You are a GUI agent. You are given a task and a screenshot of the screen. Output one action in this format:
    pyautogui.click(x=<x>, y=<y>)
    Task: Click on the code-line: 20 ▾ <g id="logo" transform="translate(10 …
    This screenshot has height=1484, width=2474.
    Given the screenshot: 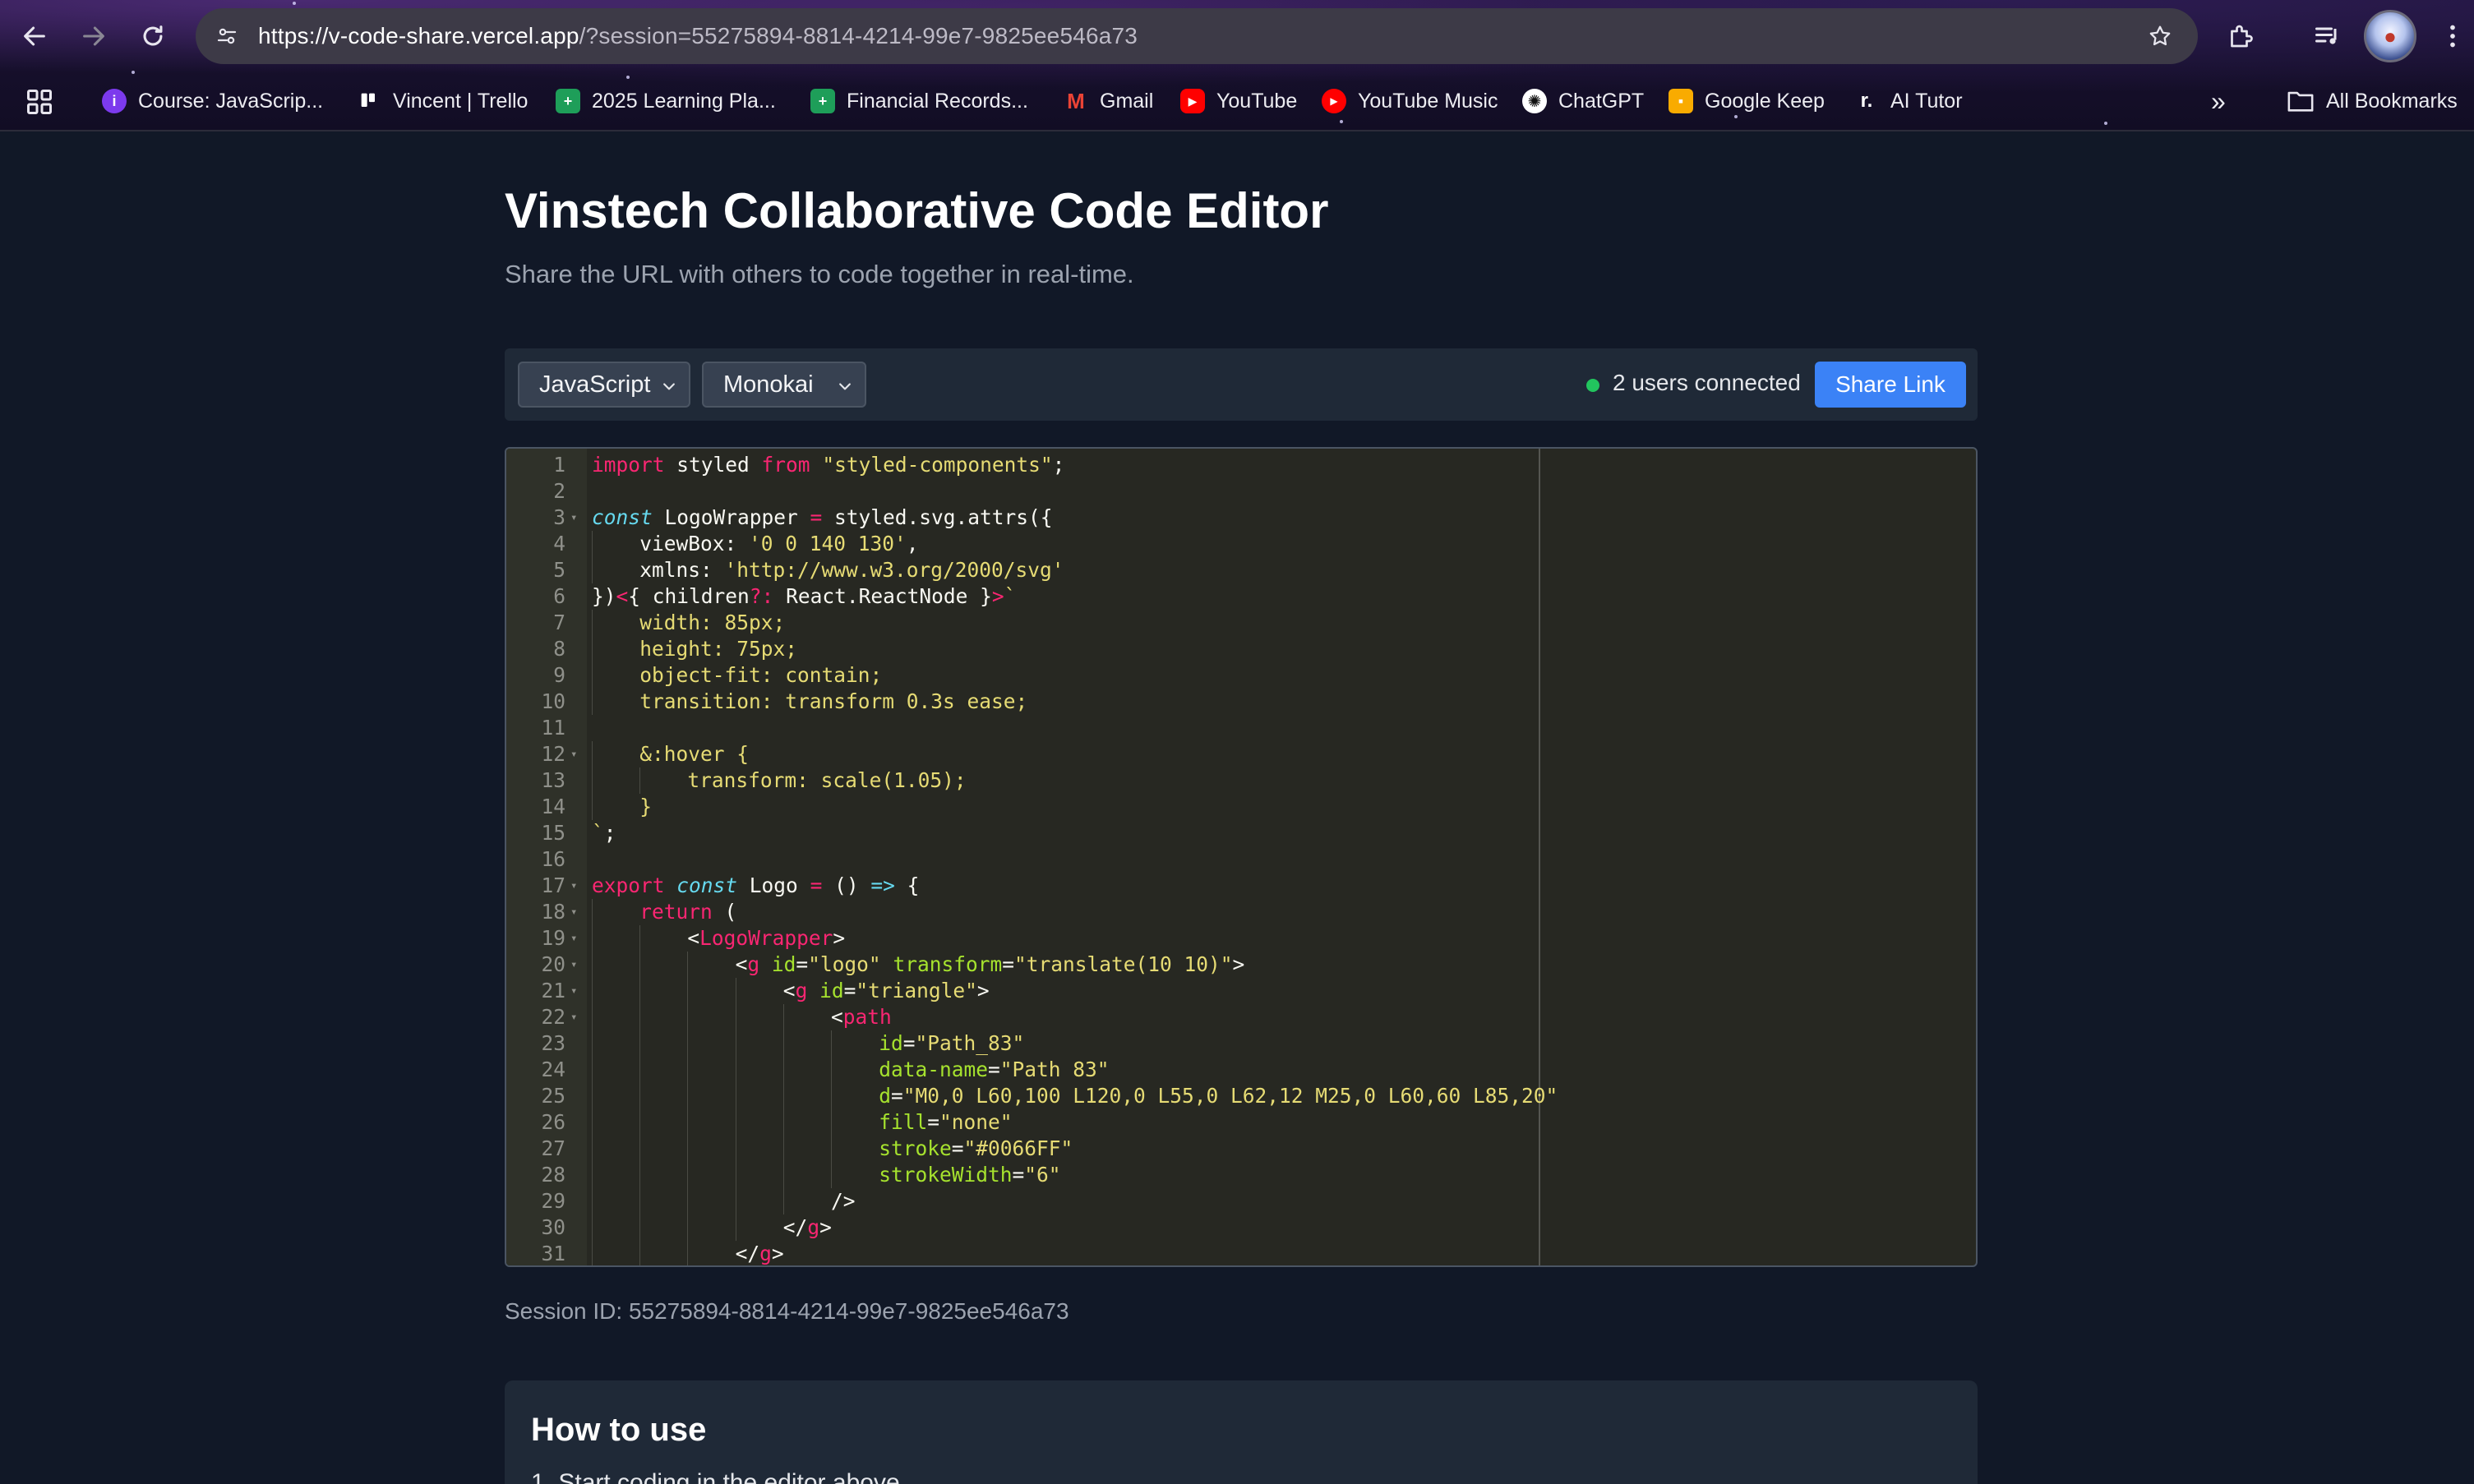 What is the action you would take?
    pyautogui.click(x=1241, y=965)
    